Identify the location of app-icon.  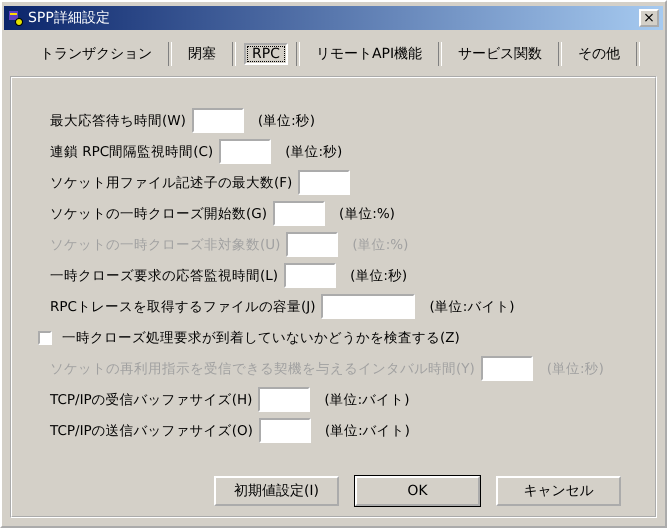
(16, 18).